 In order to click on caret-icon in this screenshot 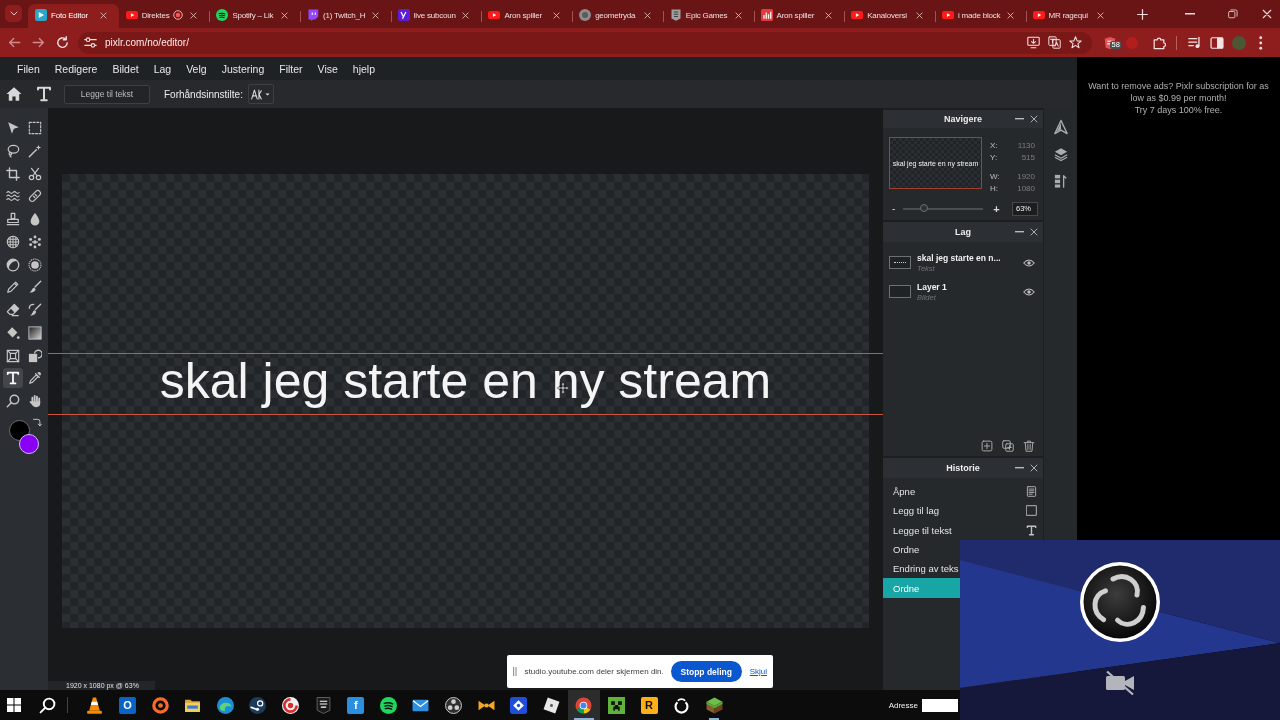, I will do `click(268, 94)`.